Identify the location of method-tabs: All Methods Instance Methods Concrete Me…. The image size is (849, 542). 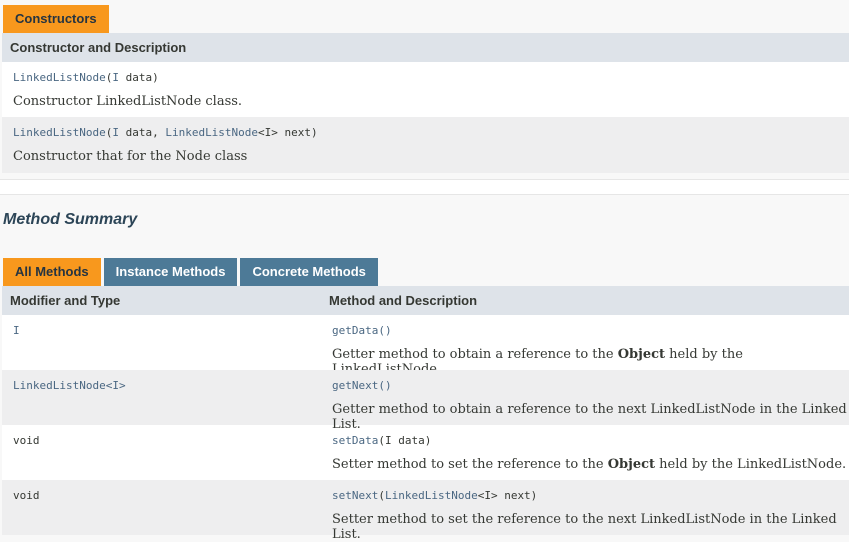
(192, 272).